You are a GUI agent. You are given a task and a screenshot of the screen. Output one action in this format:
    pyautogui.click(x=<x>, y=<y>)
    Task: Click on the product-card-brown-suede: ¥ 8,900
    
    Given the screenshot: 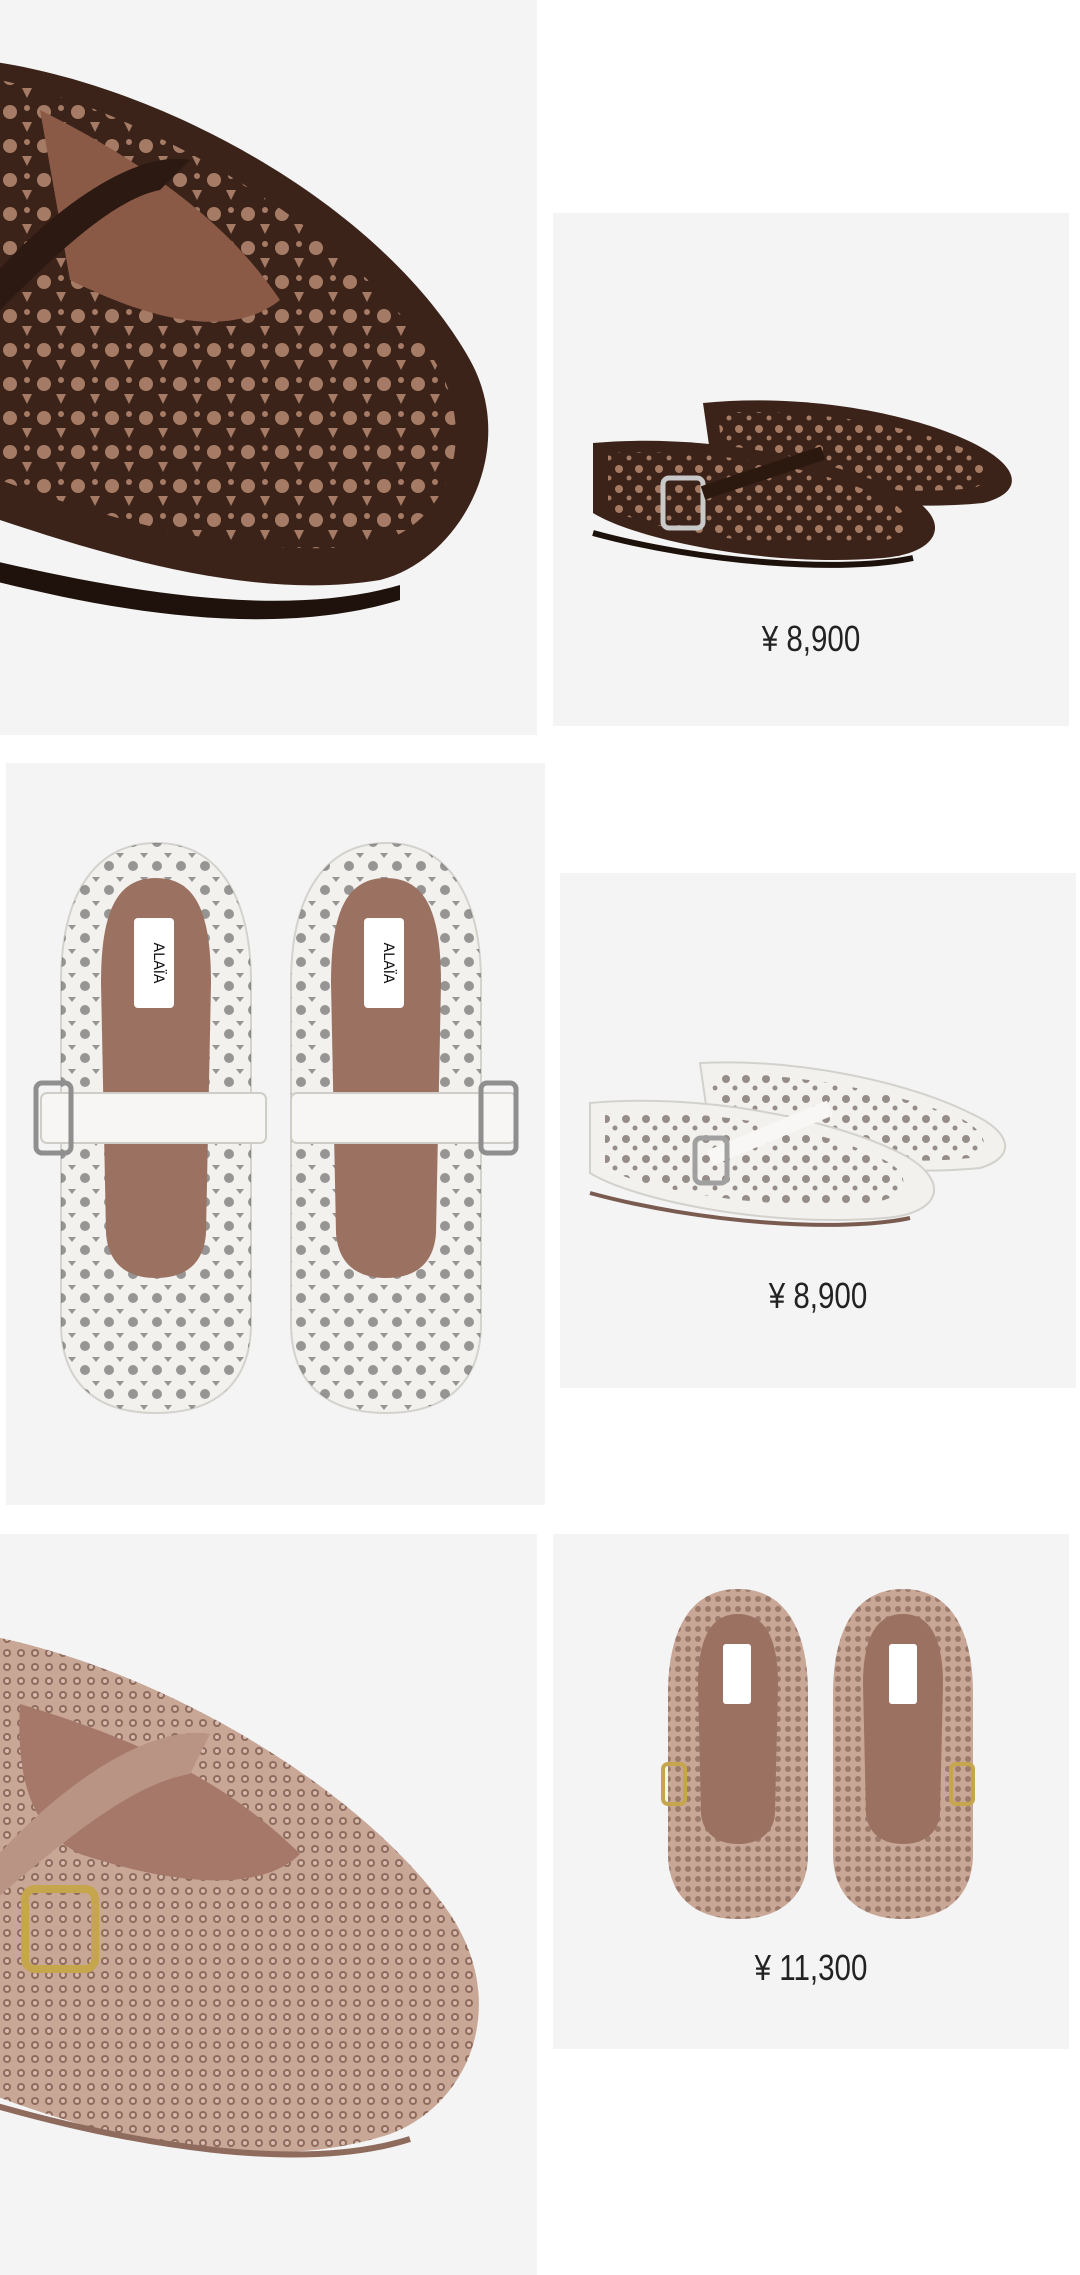 What is the action you would take?
    pyautogui.click(x=811, y=469)
    